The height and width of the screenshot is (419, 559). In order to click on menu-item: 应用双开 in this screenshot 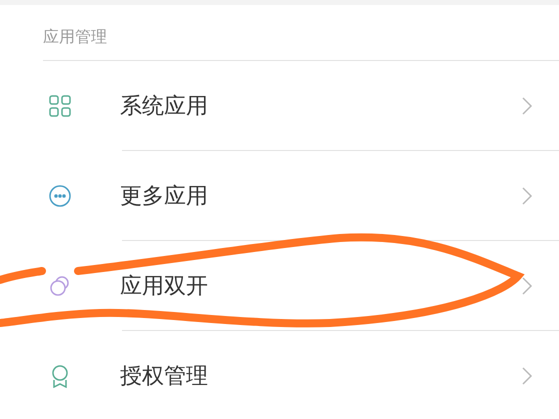, I will do `click(320, 285)`.